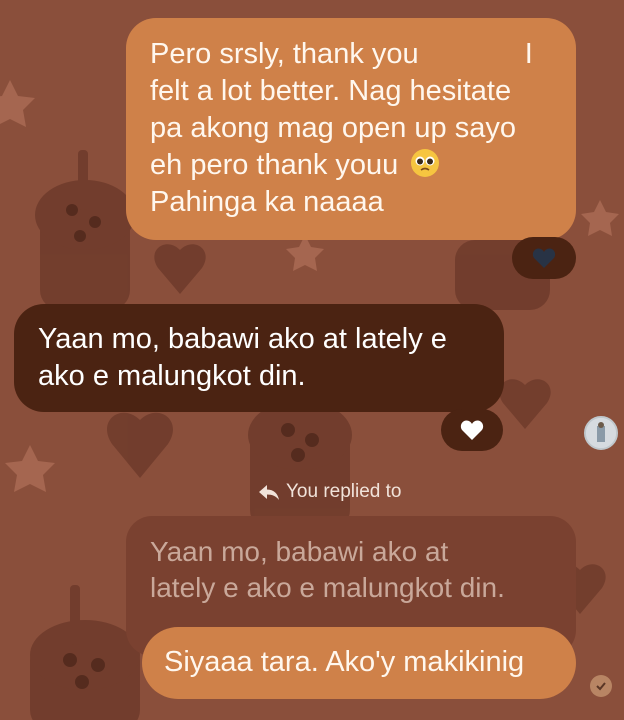  What do you see at coordinates (425, 163) in the screenshot?
I see `pleading-face-icon` at bounding box center [425, 163].